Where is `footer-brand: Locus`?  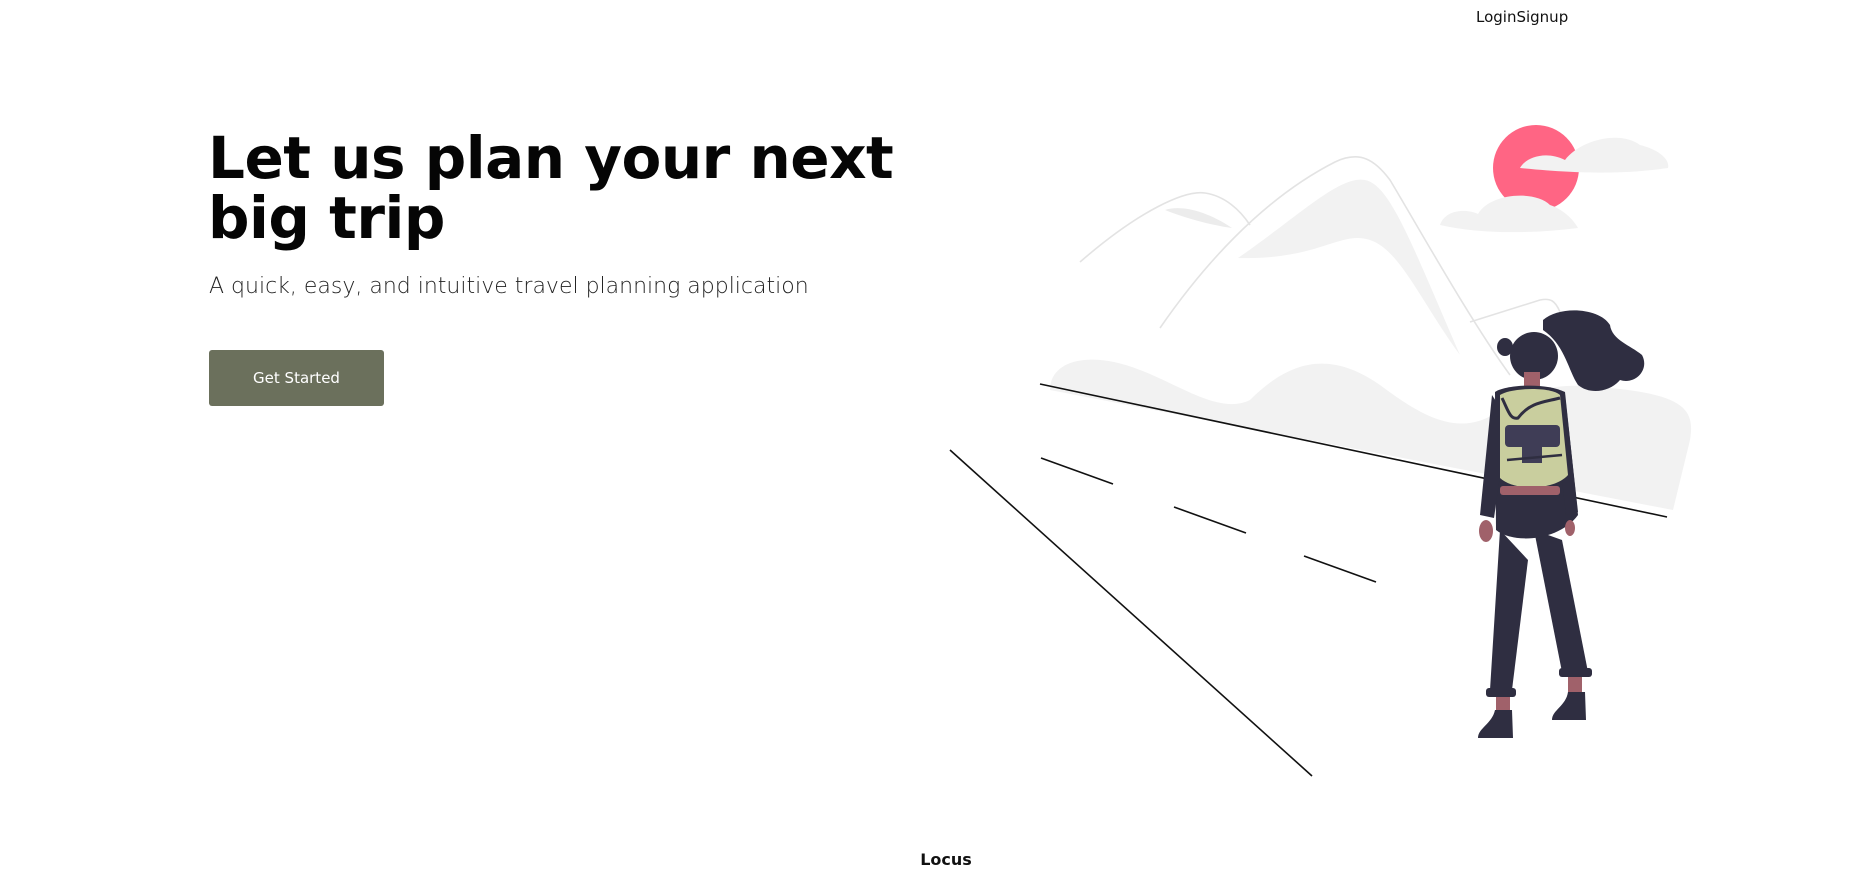
footer-brand: Locus is located at coordinates (946, 859).